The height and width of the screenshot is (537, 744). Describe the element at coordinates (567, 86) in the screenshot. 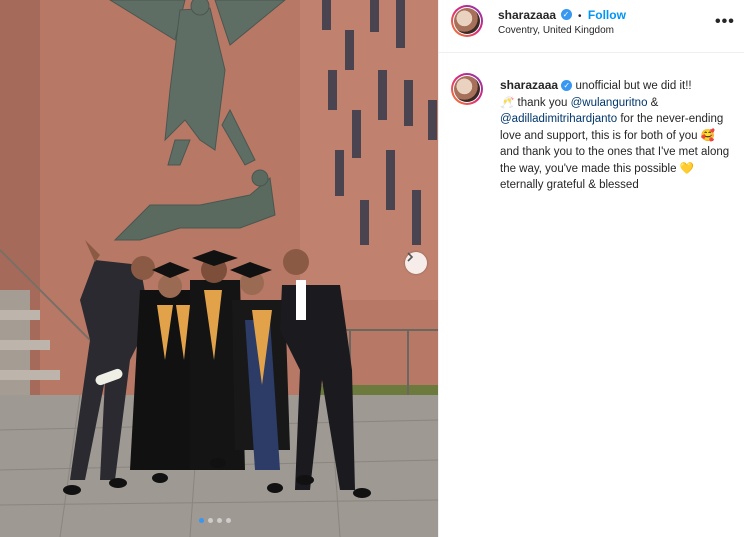

I see `caption-verified-badge-icon: ✓` at that location.